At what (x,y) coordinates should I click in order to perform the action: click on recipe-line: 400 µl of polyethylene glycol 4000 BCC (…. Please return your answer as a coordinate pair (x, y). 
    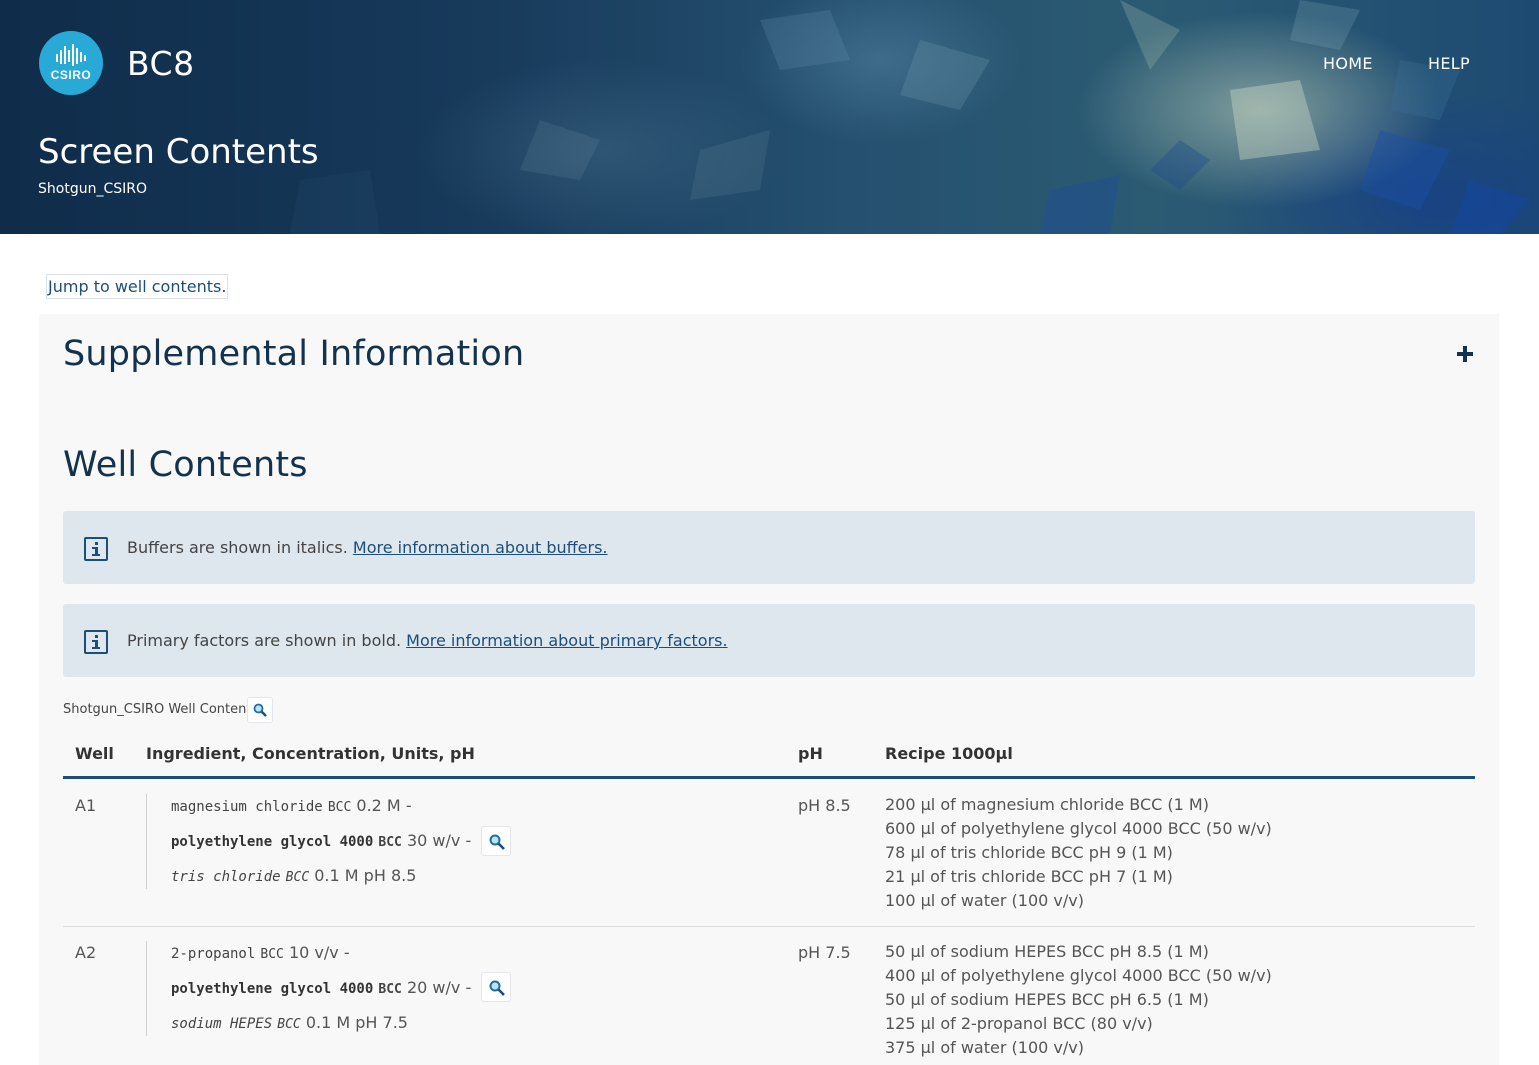
    Looking at the image, I should click on (1078, 975).